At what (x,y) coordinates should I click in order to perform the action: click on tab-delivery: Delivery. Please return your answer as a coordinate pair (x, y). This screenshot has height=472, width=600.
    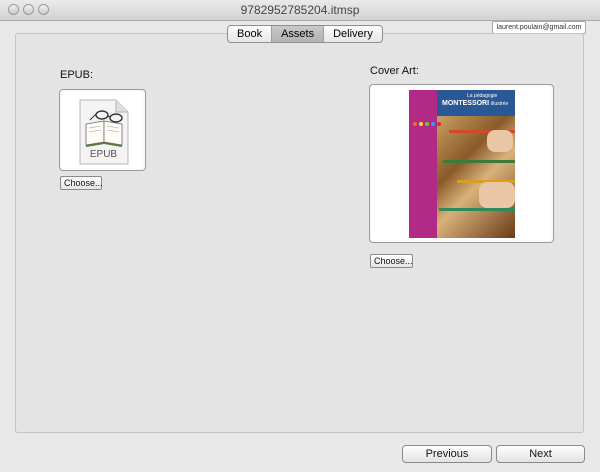
    Looking at the image, I should click on (353, 34).